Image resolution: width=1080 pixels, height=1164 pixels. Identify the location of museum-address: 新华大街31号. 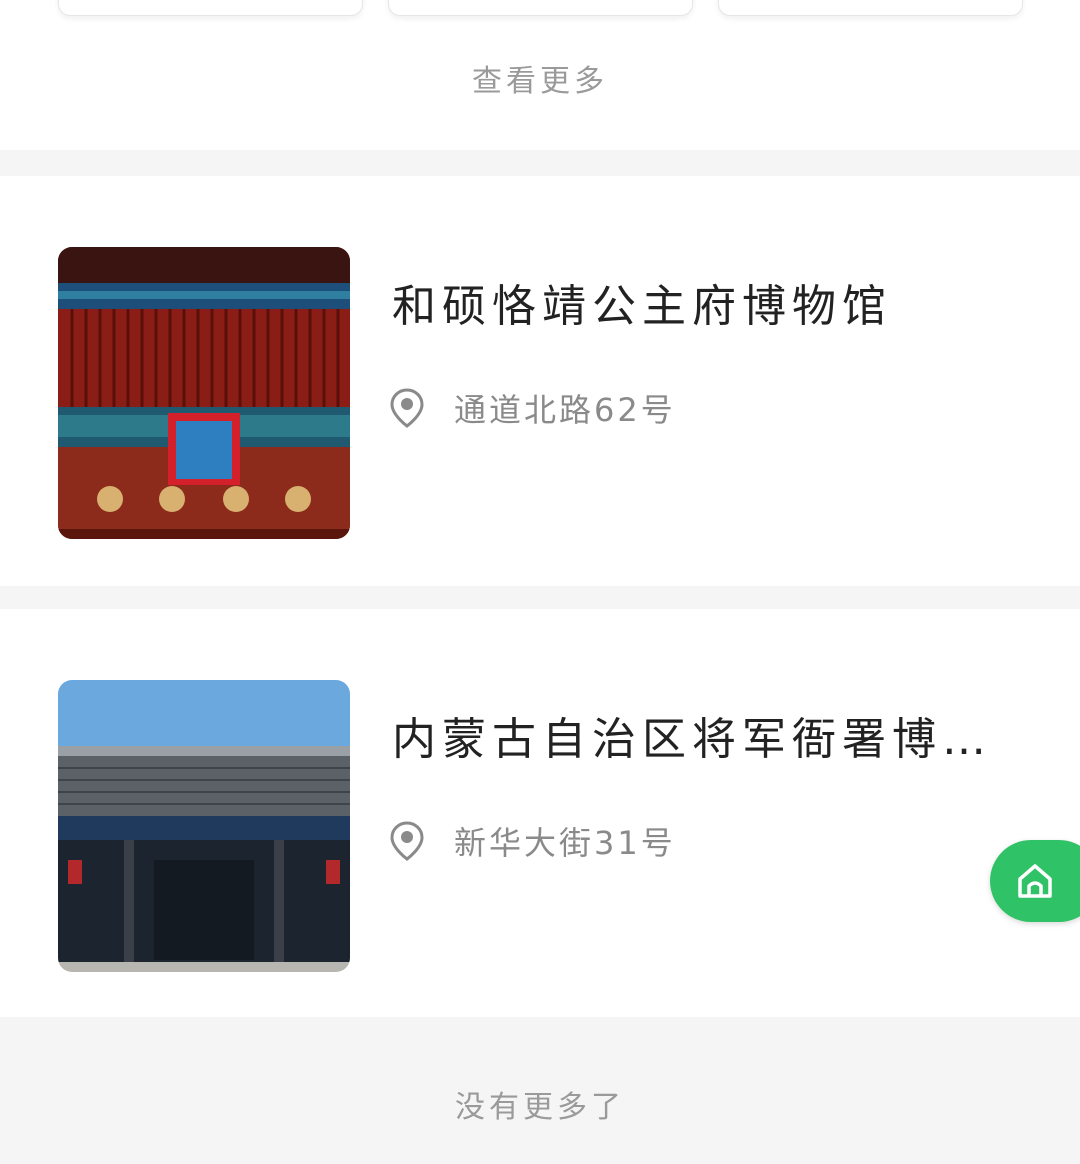
(565, 843).